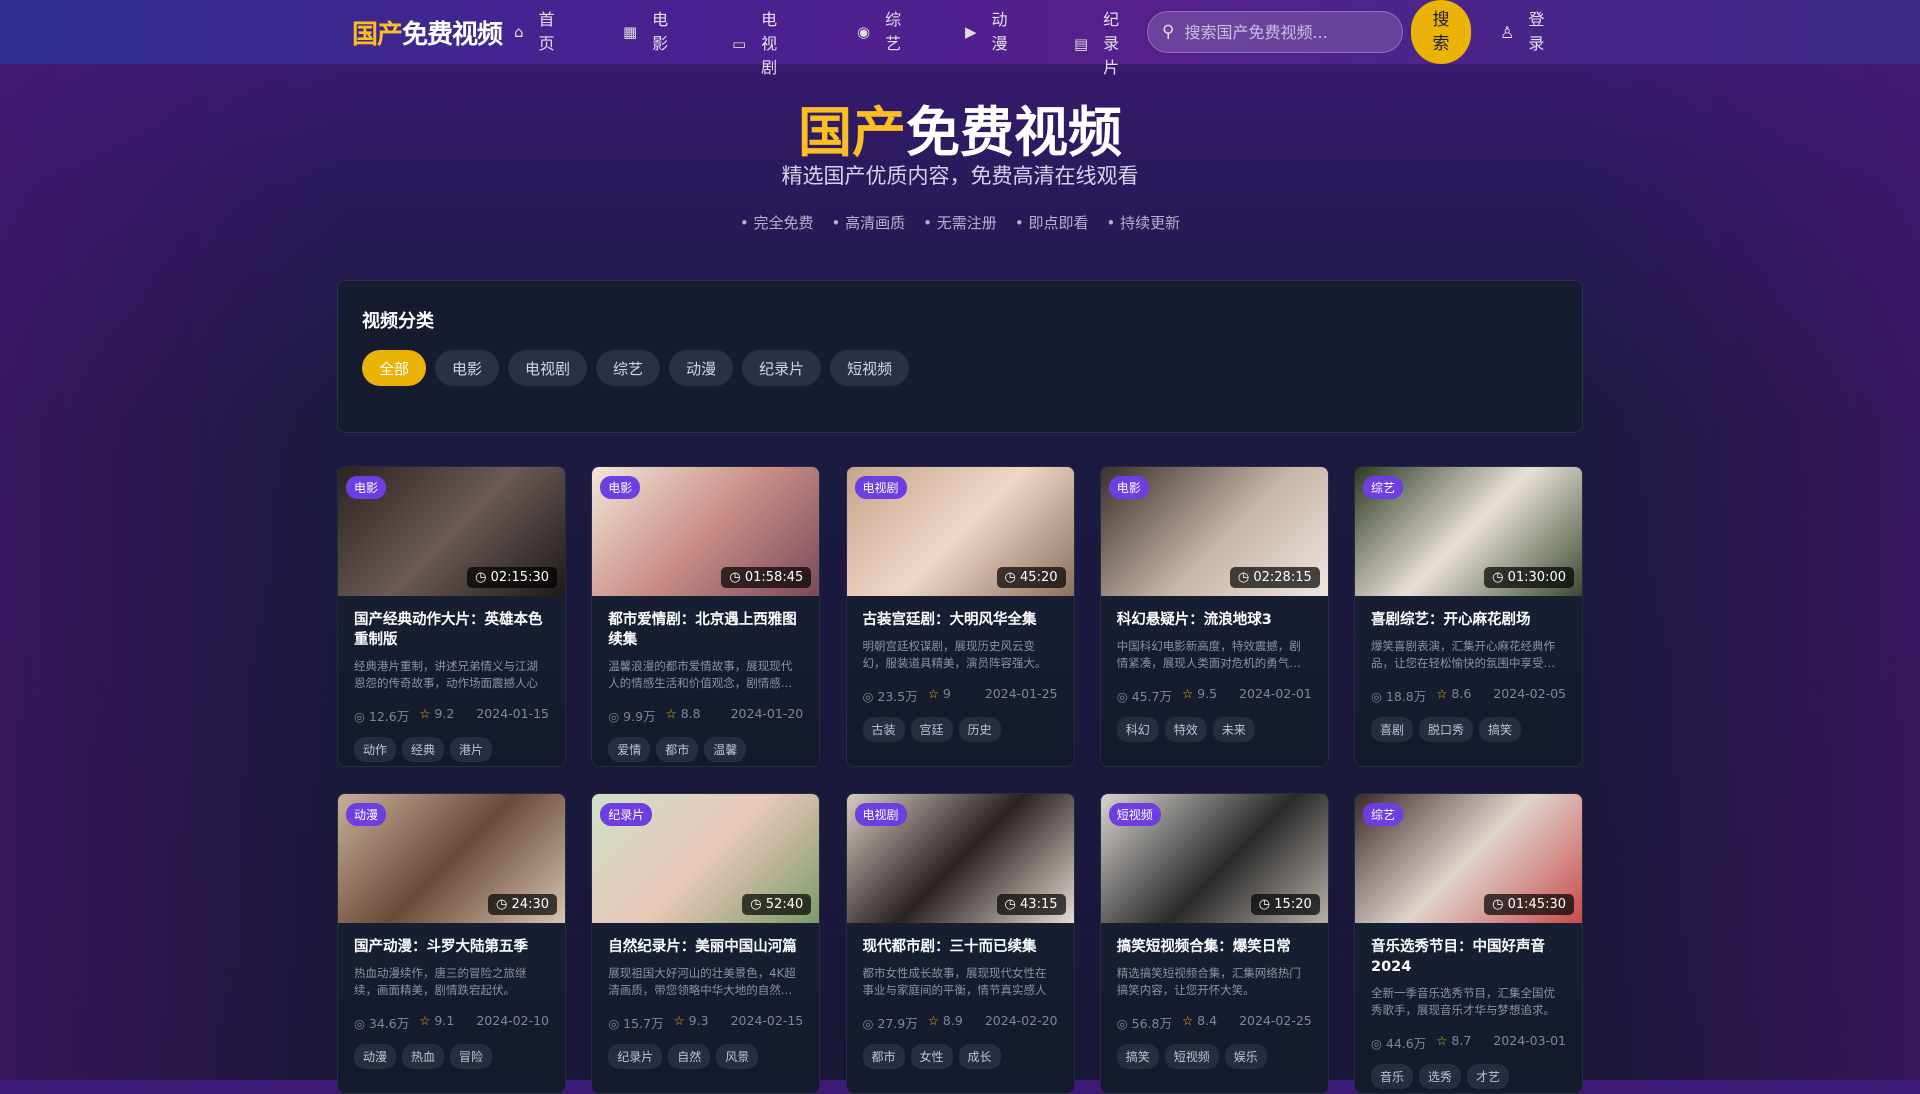  I want to click on video-thumbnail: 纪录片 ◷ 52:40, so click(706, 858).